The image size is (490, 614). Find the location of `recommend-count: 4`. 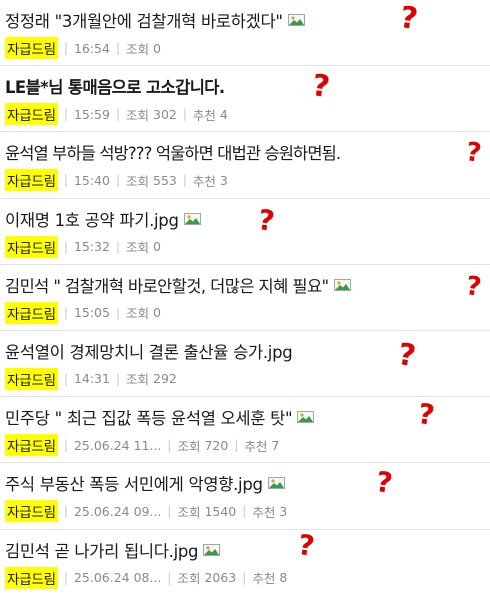

recommend-count: 4 is located at coordinates (223, 114).